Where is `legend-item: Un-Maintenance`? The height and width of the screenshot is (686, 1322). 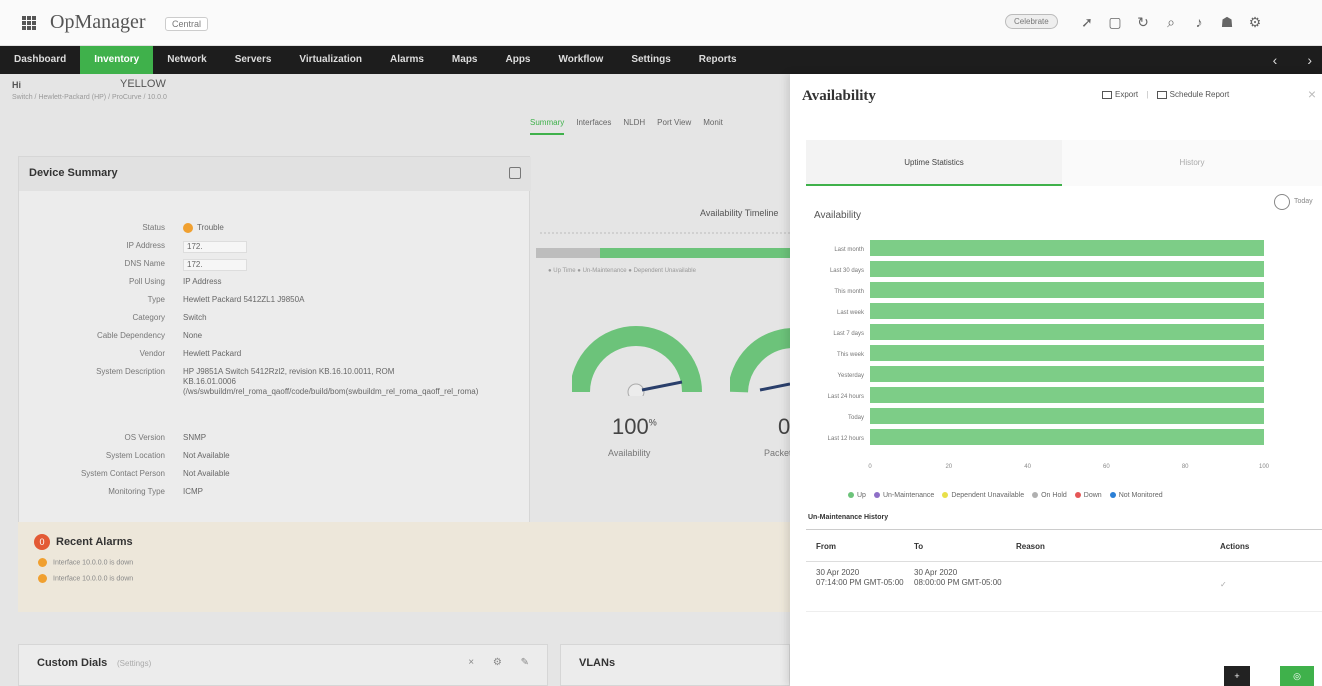 legend-item: Un-Maintenance is located at coordinates (903, 495).